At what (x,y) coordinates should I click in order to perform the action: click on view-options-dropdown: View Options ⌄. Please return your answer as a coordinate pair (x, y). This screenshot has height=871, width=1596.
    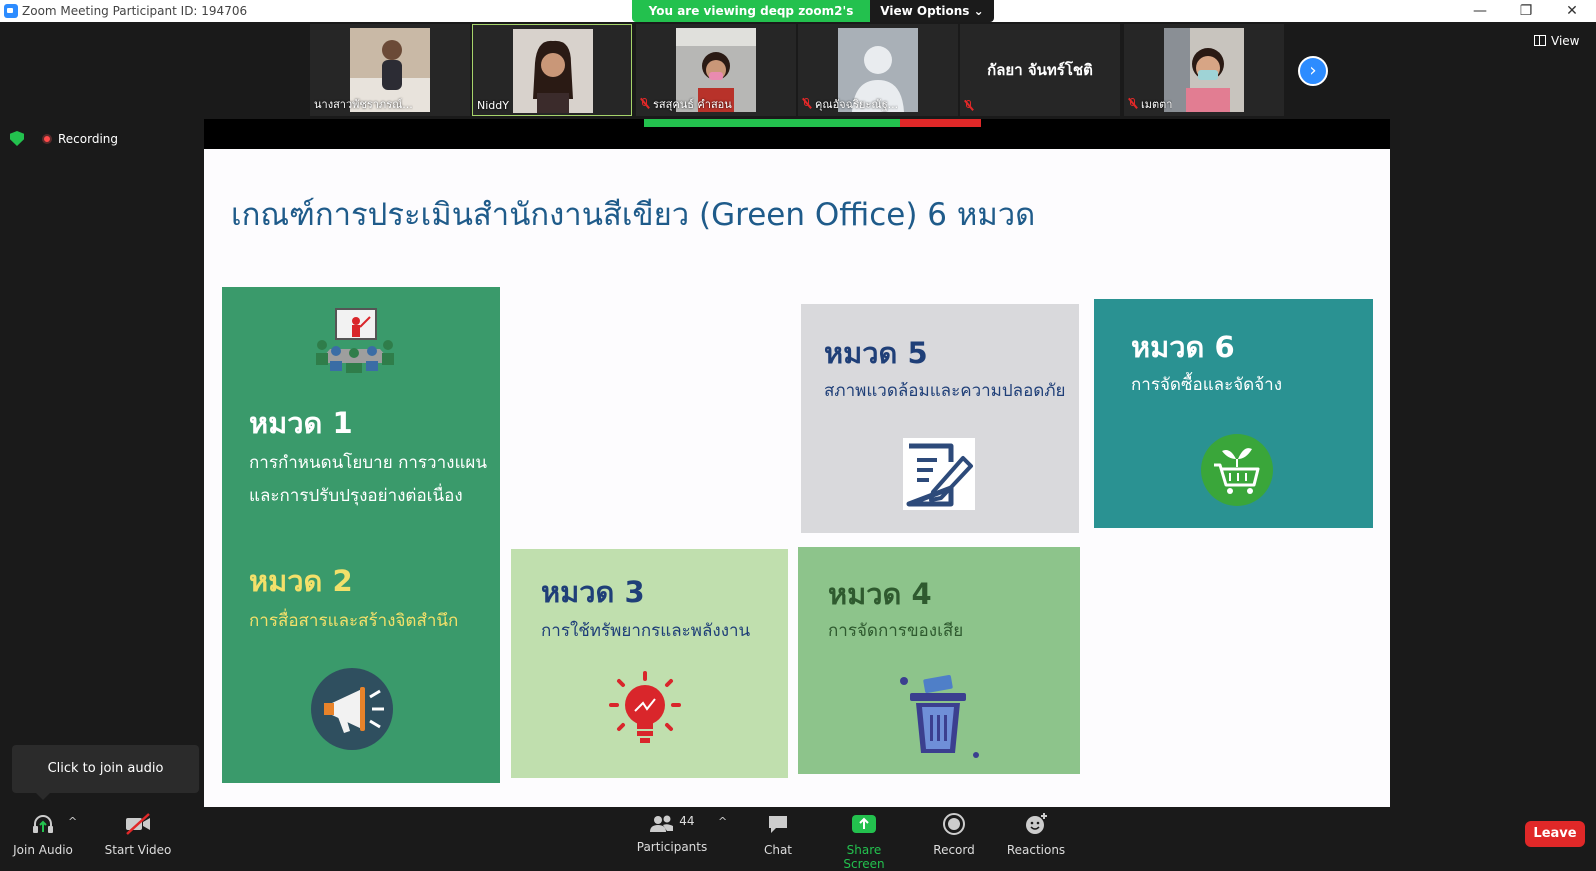
    Looking at the image, I should click on (932, 11).